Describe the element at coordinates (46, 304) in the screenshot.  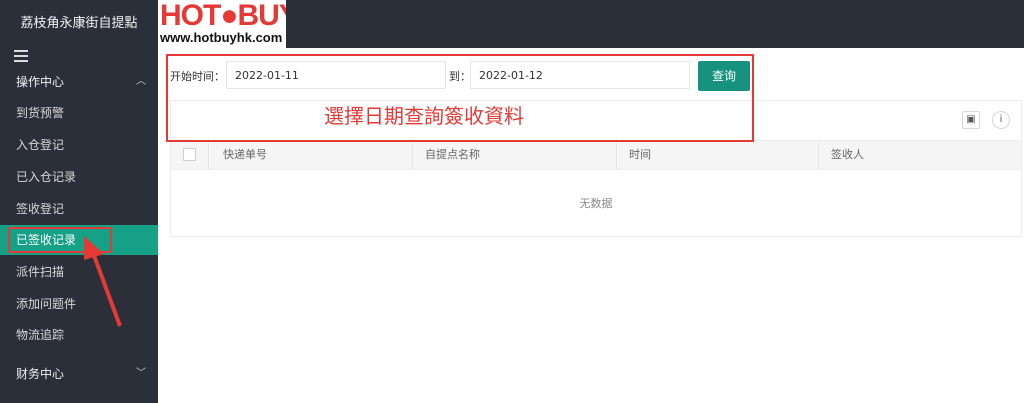
I see `sidebar-item-label: 添加问题件` at that location.